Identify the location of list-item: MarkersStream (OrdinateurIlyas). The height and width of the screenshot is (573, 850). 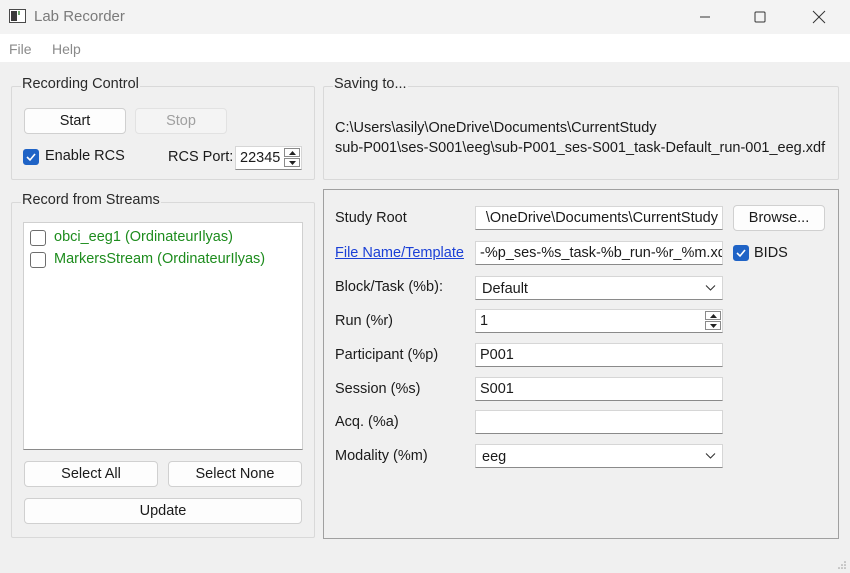
(160, 261).